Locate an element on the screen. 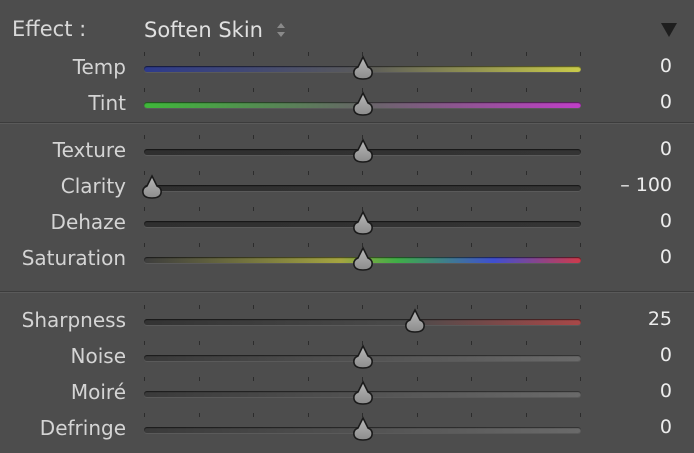  slider-label: Dehaze is located at coordinates (88, 222).